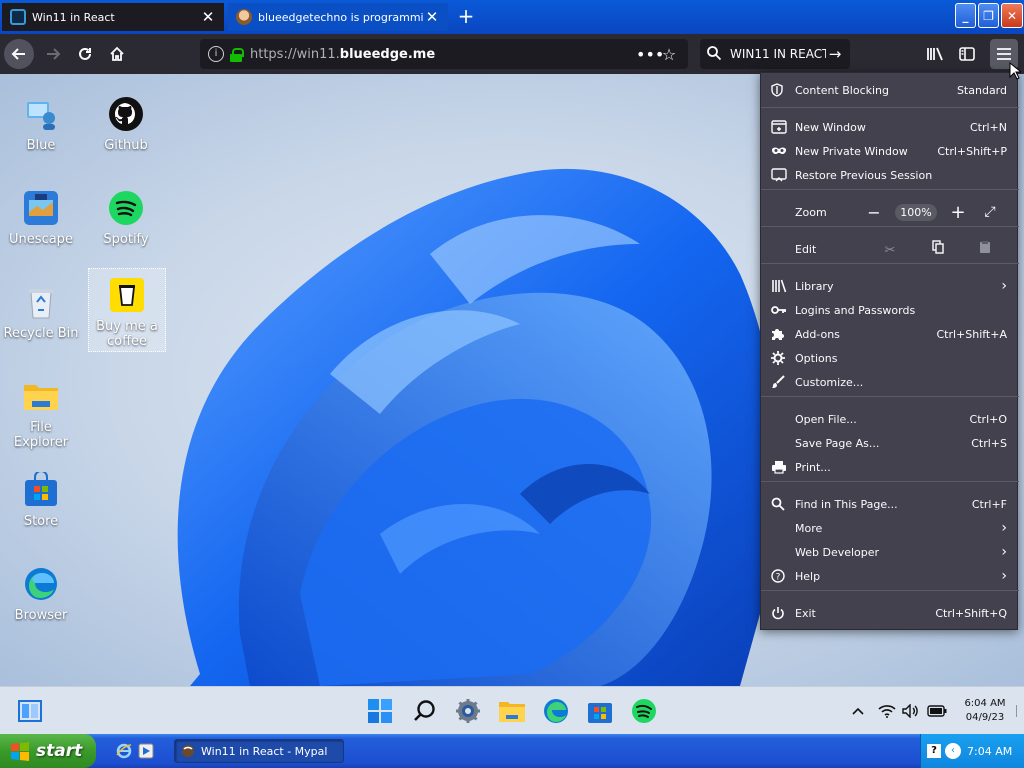 This screenshot has height=768, width=1024. What do you see at coordinates (19, 54) in the screenshot?
I see `back-arrow-icon` at bounding box center [19, 54].